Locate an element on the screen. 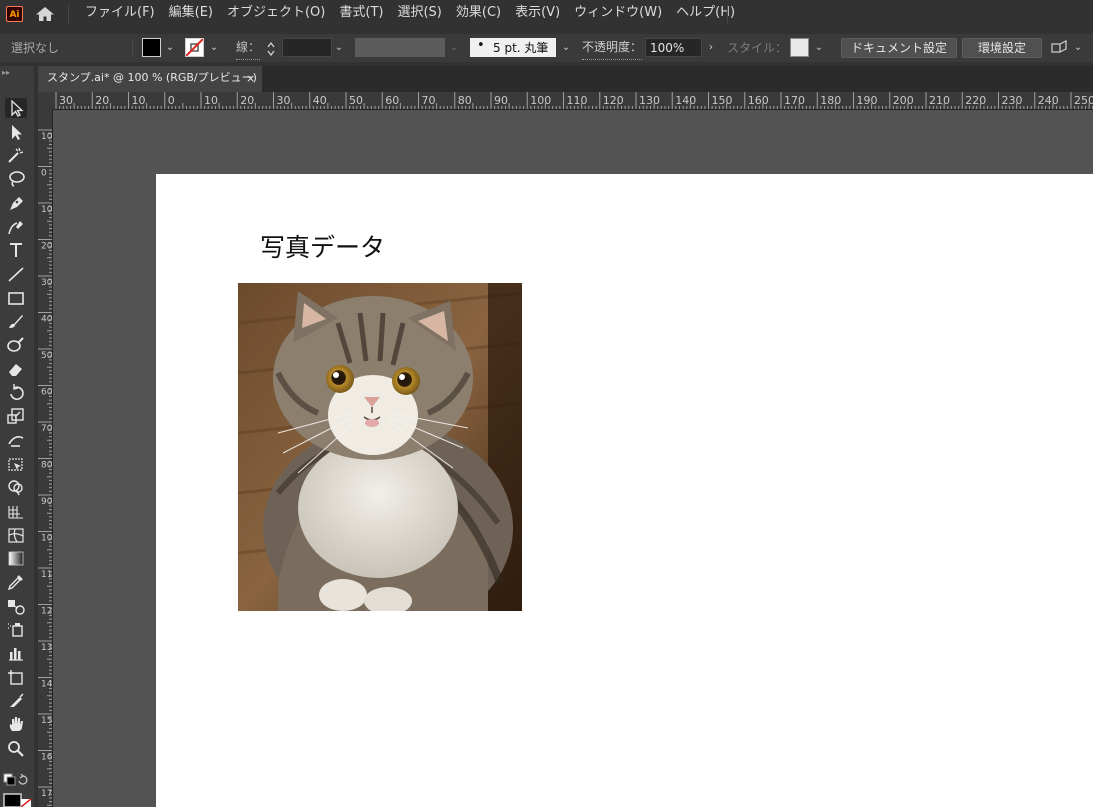  curvature-tool is located at coordinates (16, 227).